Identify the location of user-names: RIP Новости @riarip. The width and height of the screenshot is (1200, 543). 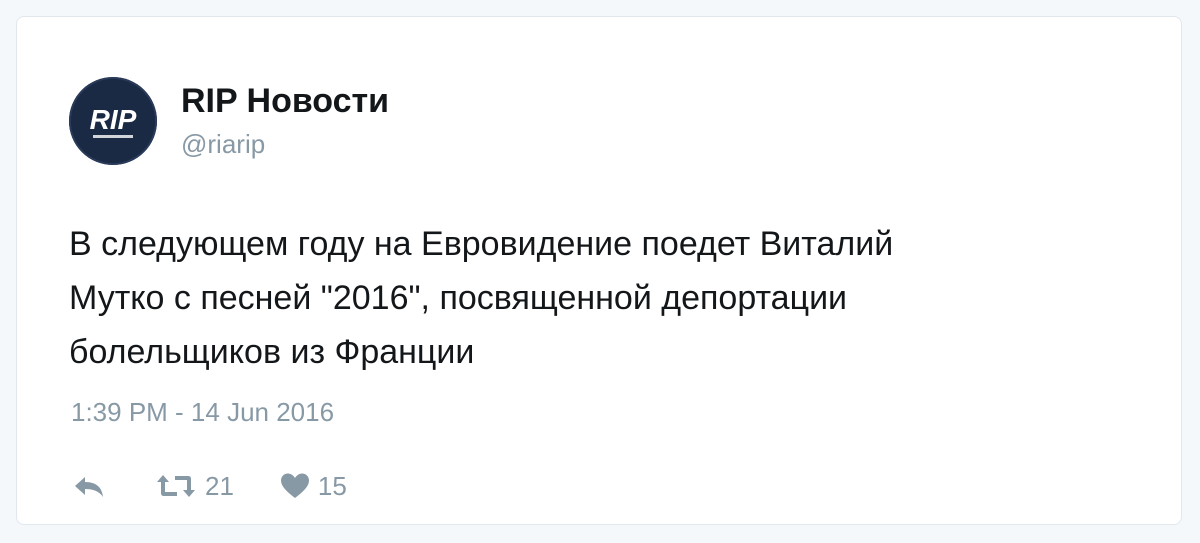
(285, 121).